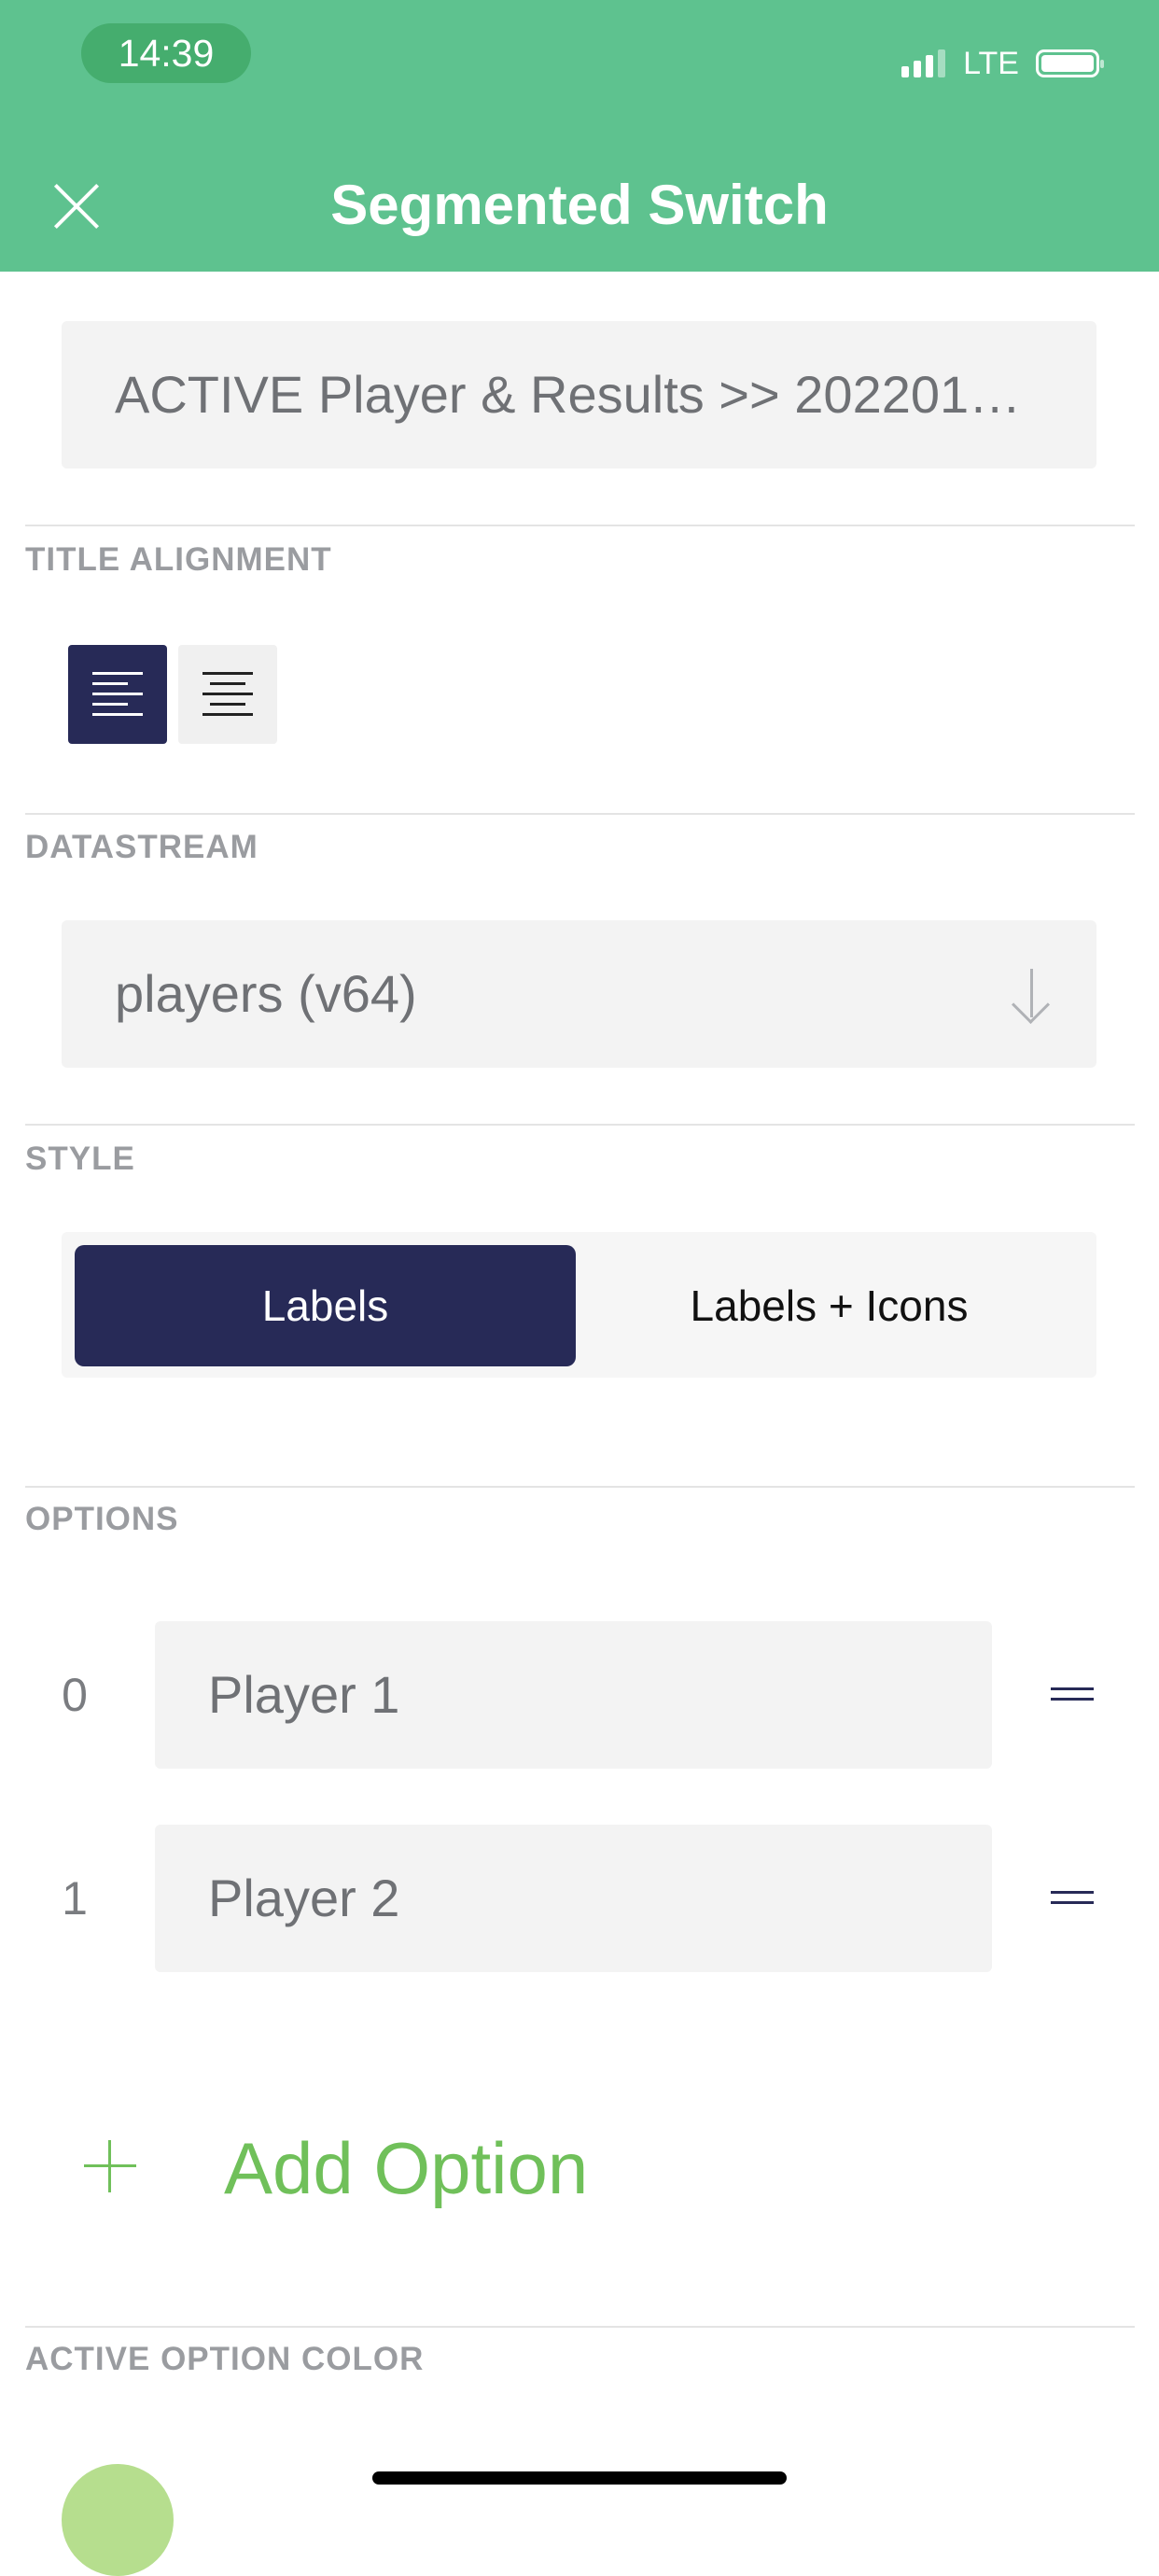 The height and width of the screenshot is (2576, 1159). Describe the element at coordinates (225, 2359) in the screenshot. I see `active-option-color-label: ACTIVE OPTION COLOR` at that location.